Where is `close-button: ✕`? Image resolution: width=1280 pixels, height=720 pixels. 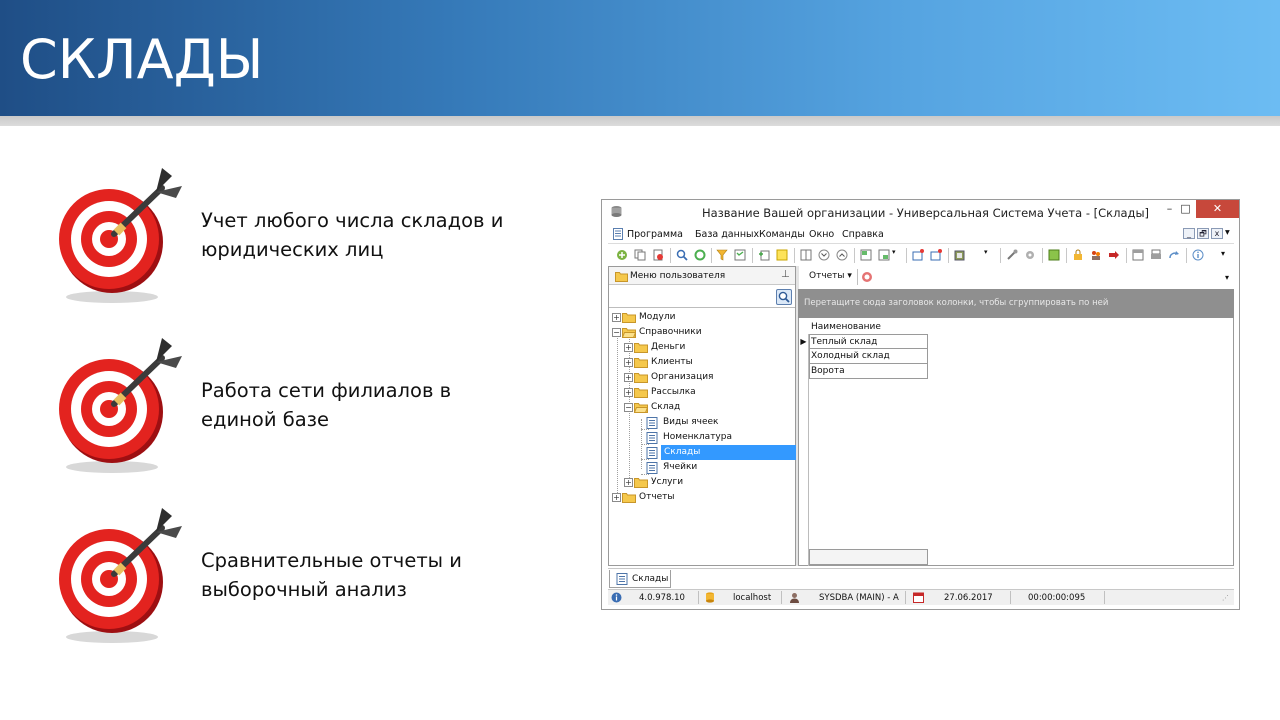 close-button: ✕ is located at coordinates (1217, 209).